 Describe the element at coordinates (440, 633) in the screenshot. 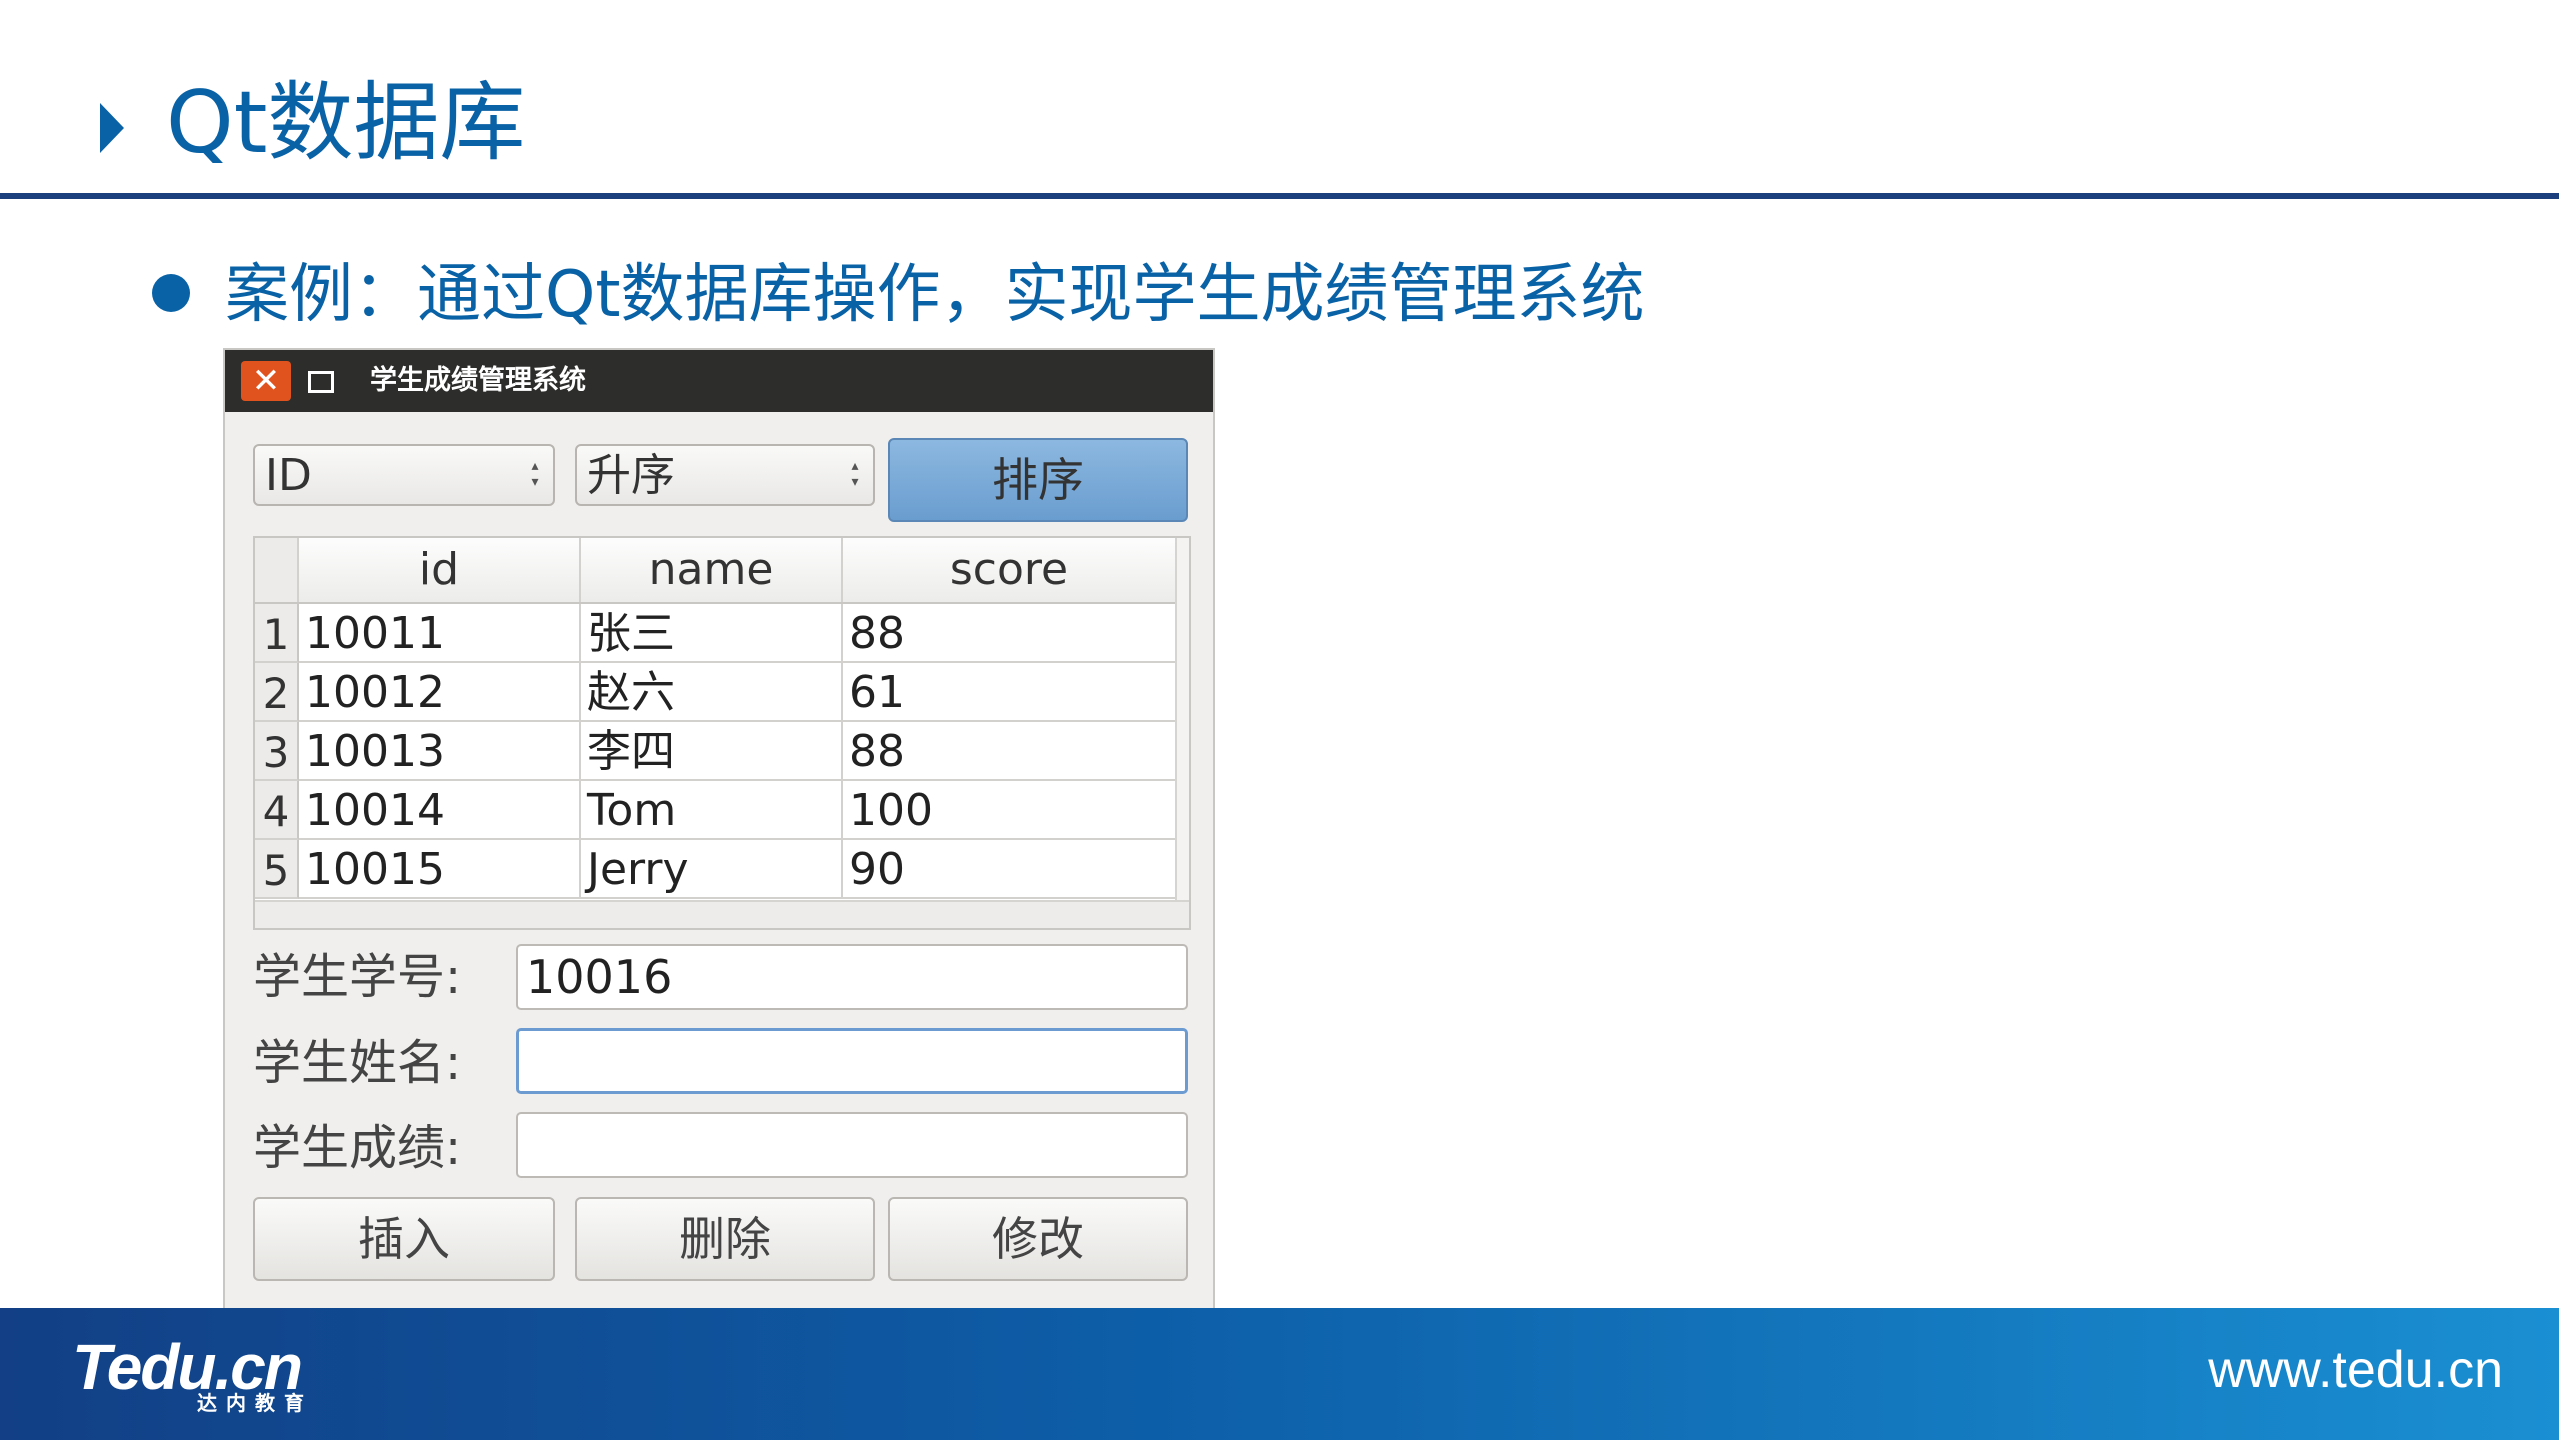

I see `cell-id: 10011` at that location.